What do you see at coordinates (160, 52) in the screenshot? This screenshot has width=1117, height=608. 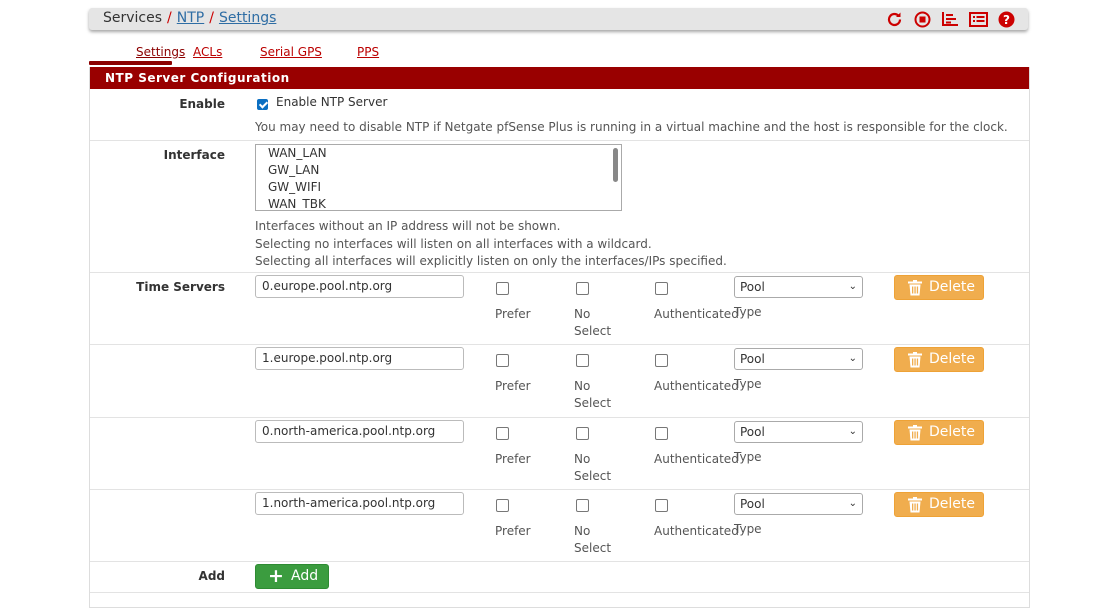 I see `tab-settings: Settings` at bounding box center [160, 52].